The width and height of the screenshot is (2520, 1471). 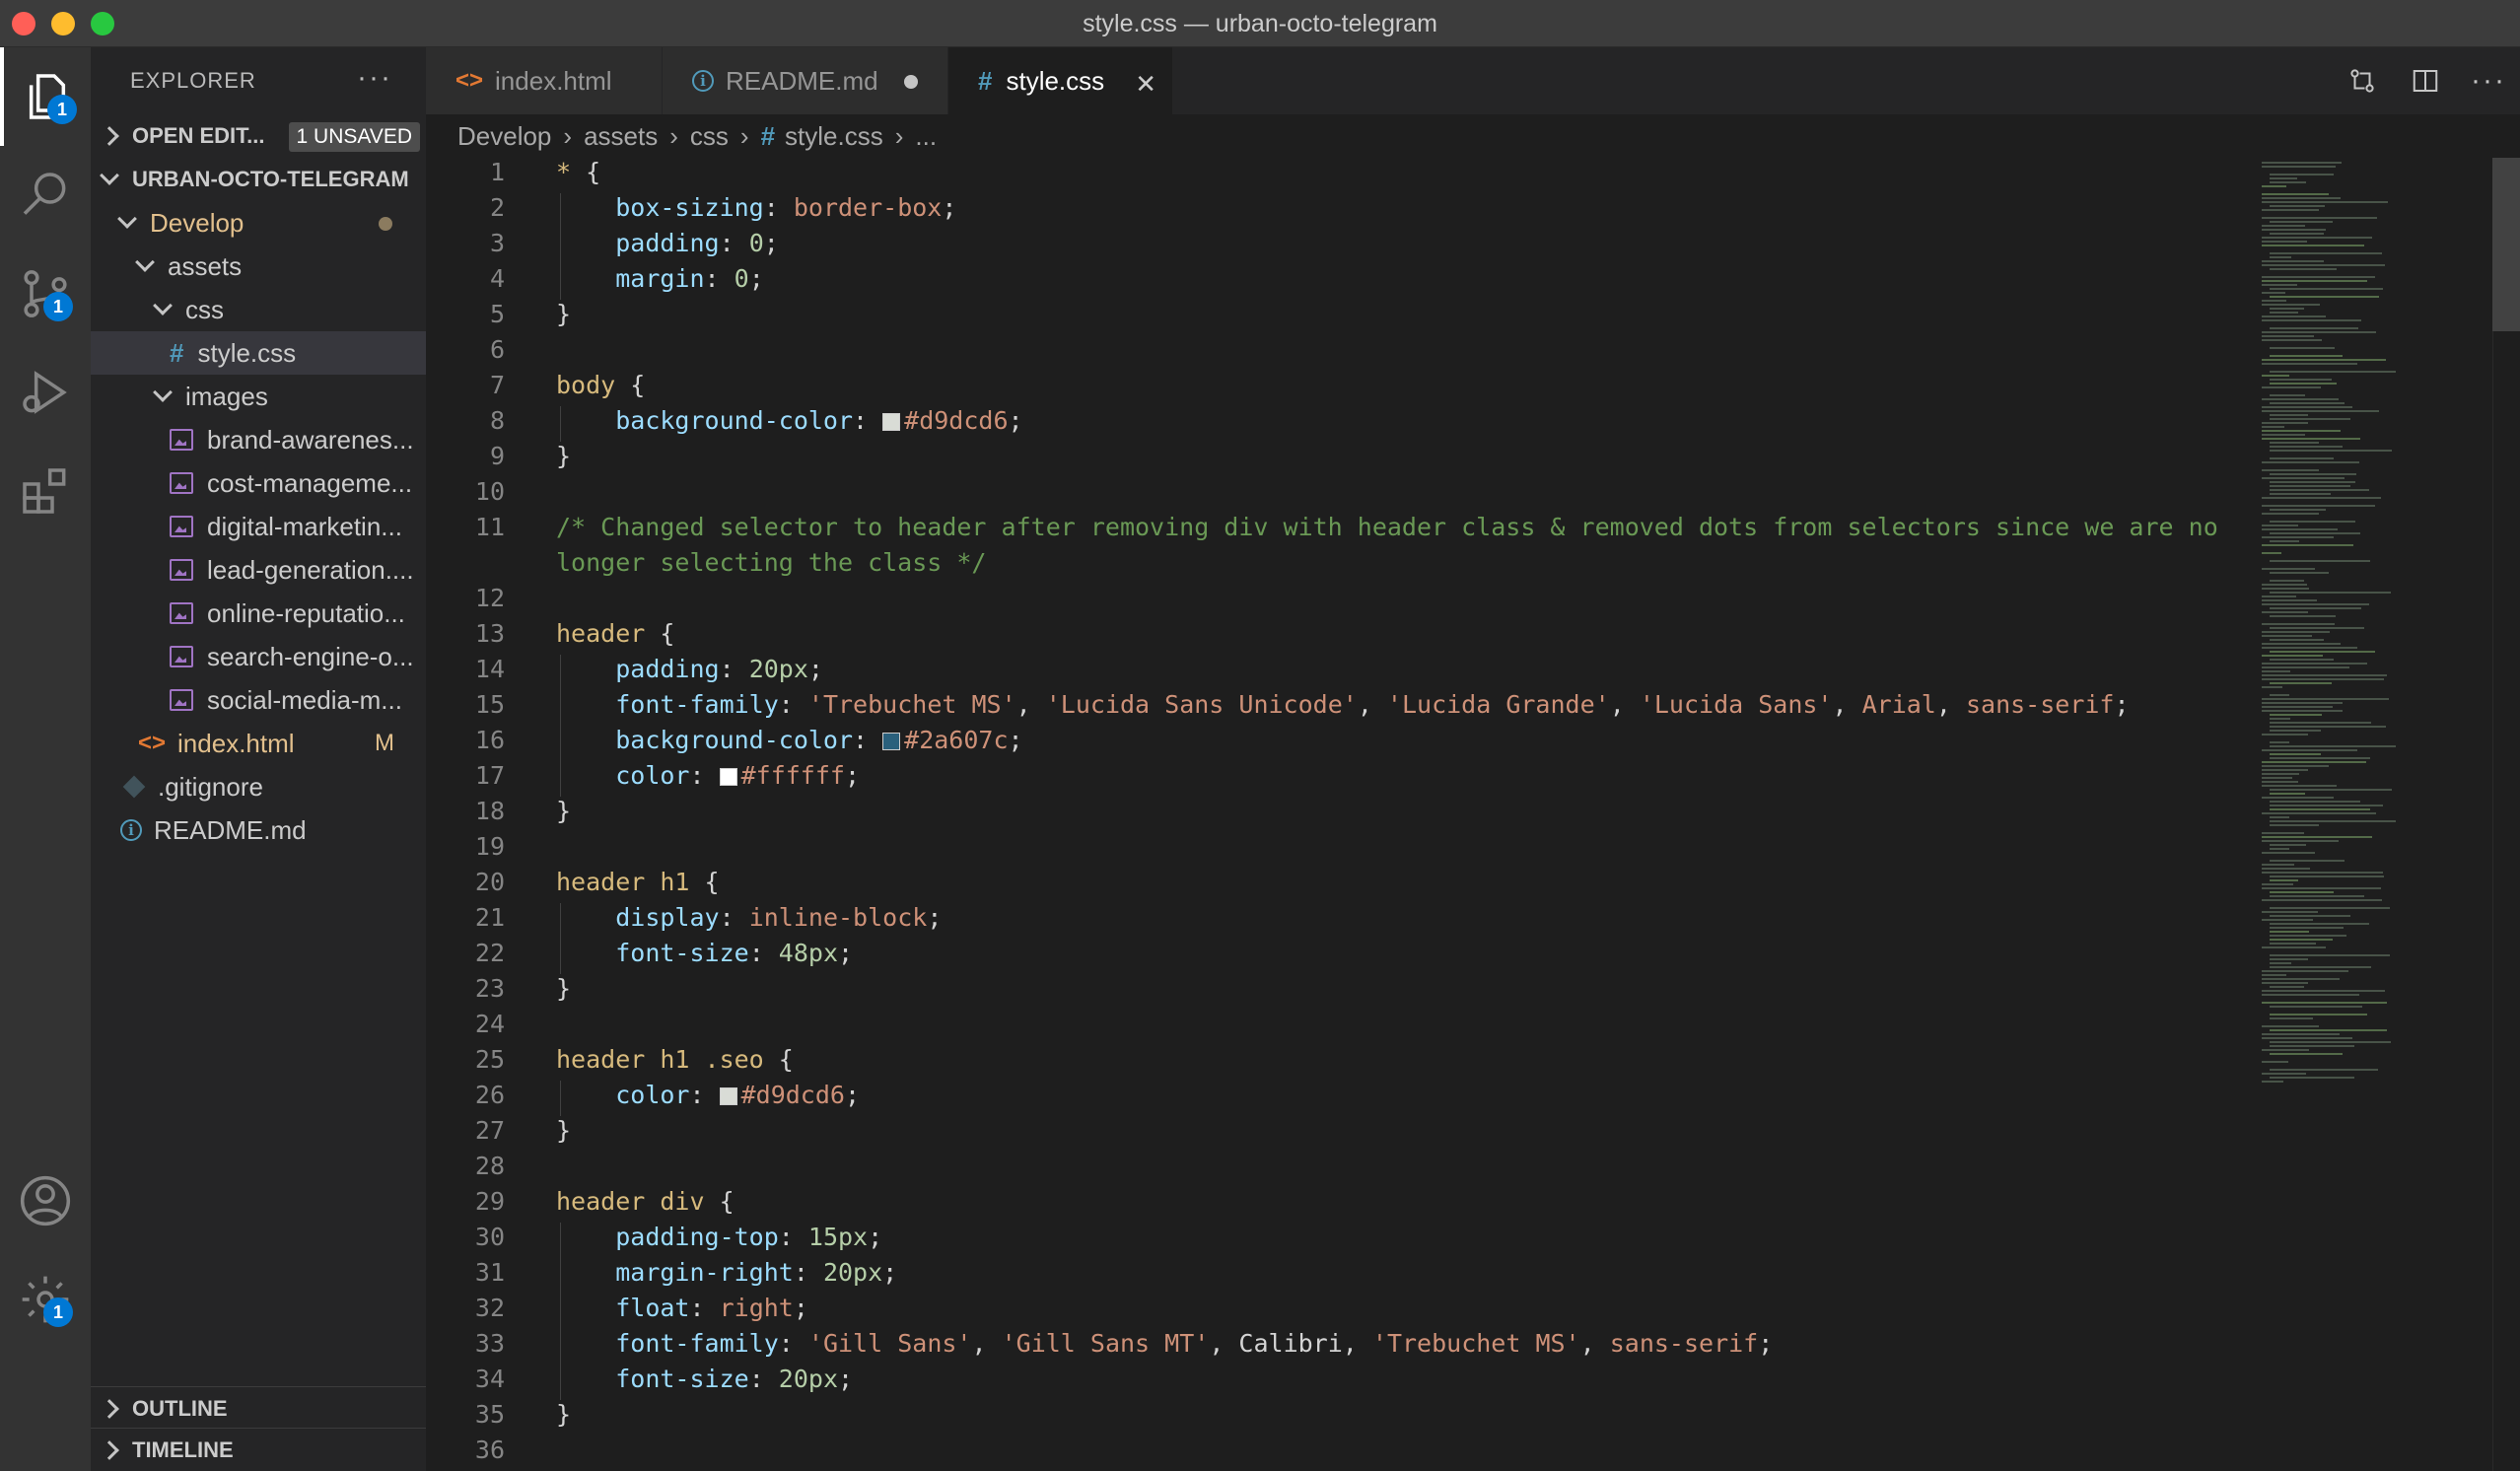 I want to click on search-button, so click(x=45, y=195).